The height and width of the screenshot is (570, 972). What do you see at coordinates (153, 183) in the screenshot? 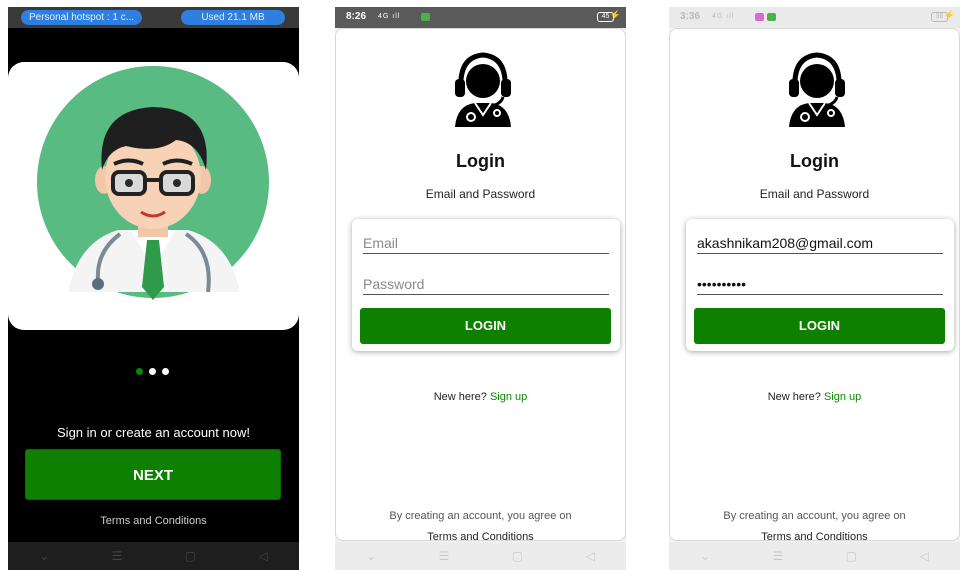
I see `doctor-illustration` at bounding box center [153, 183].